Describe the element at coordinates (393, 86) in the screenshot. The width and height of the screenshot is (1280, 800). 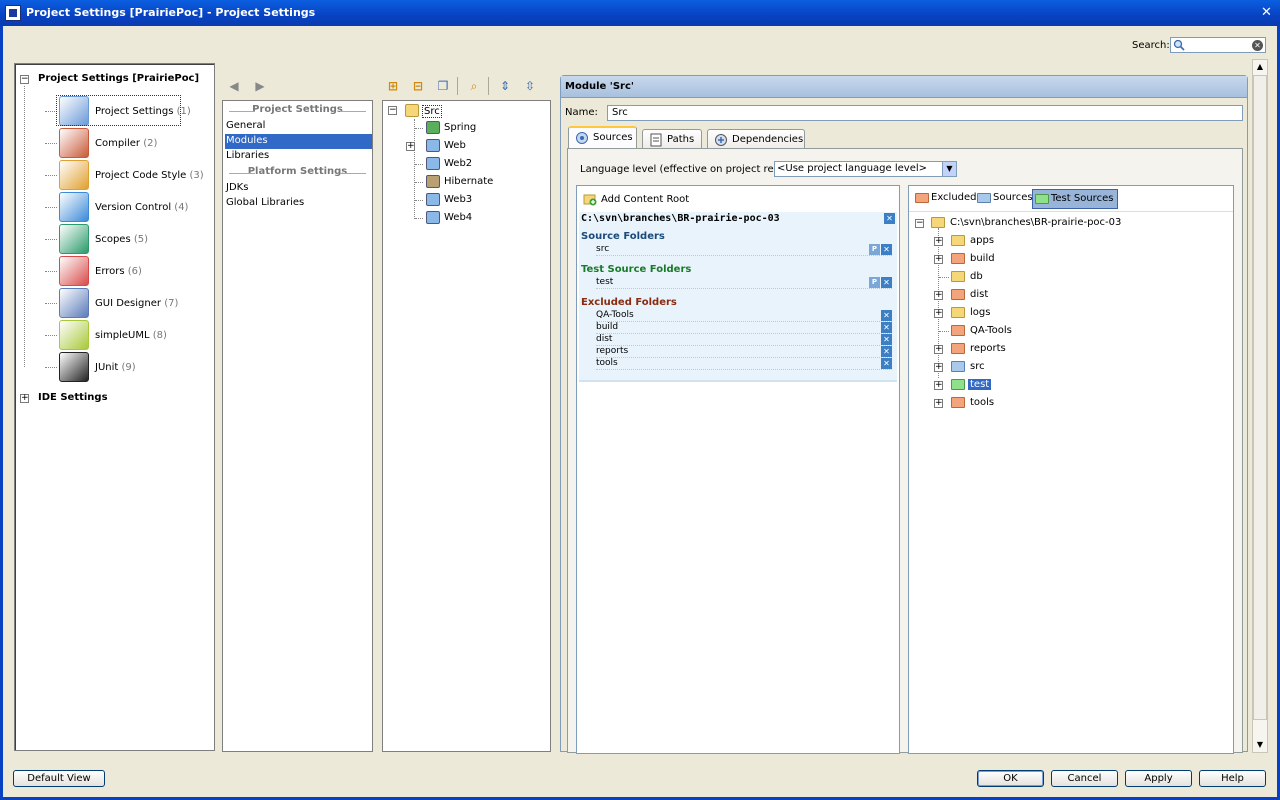
I see `add-module-icon: ⊞` at that location.